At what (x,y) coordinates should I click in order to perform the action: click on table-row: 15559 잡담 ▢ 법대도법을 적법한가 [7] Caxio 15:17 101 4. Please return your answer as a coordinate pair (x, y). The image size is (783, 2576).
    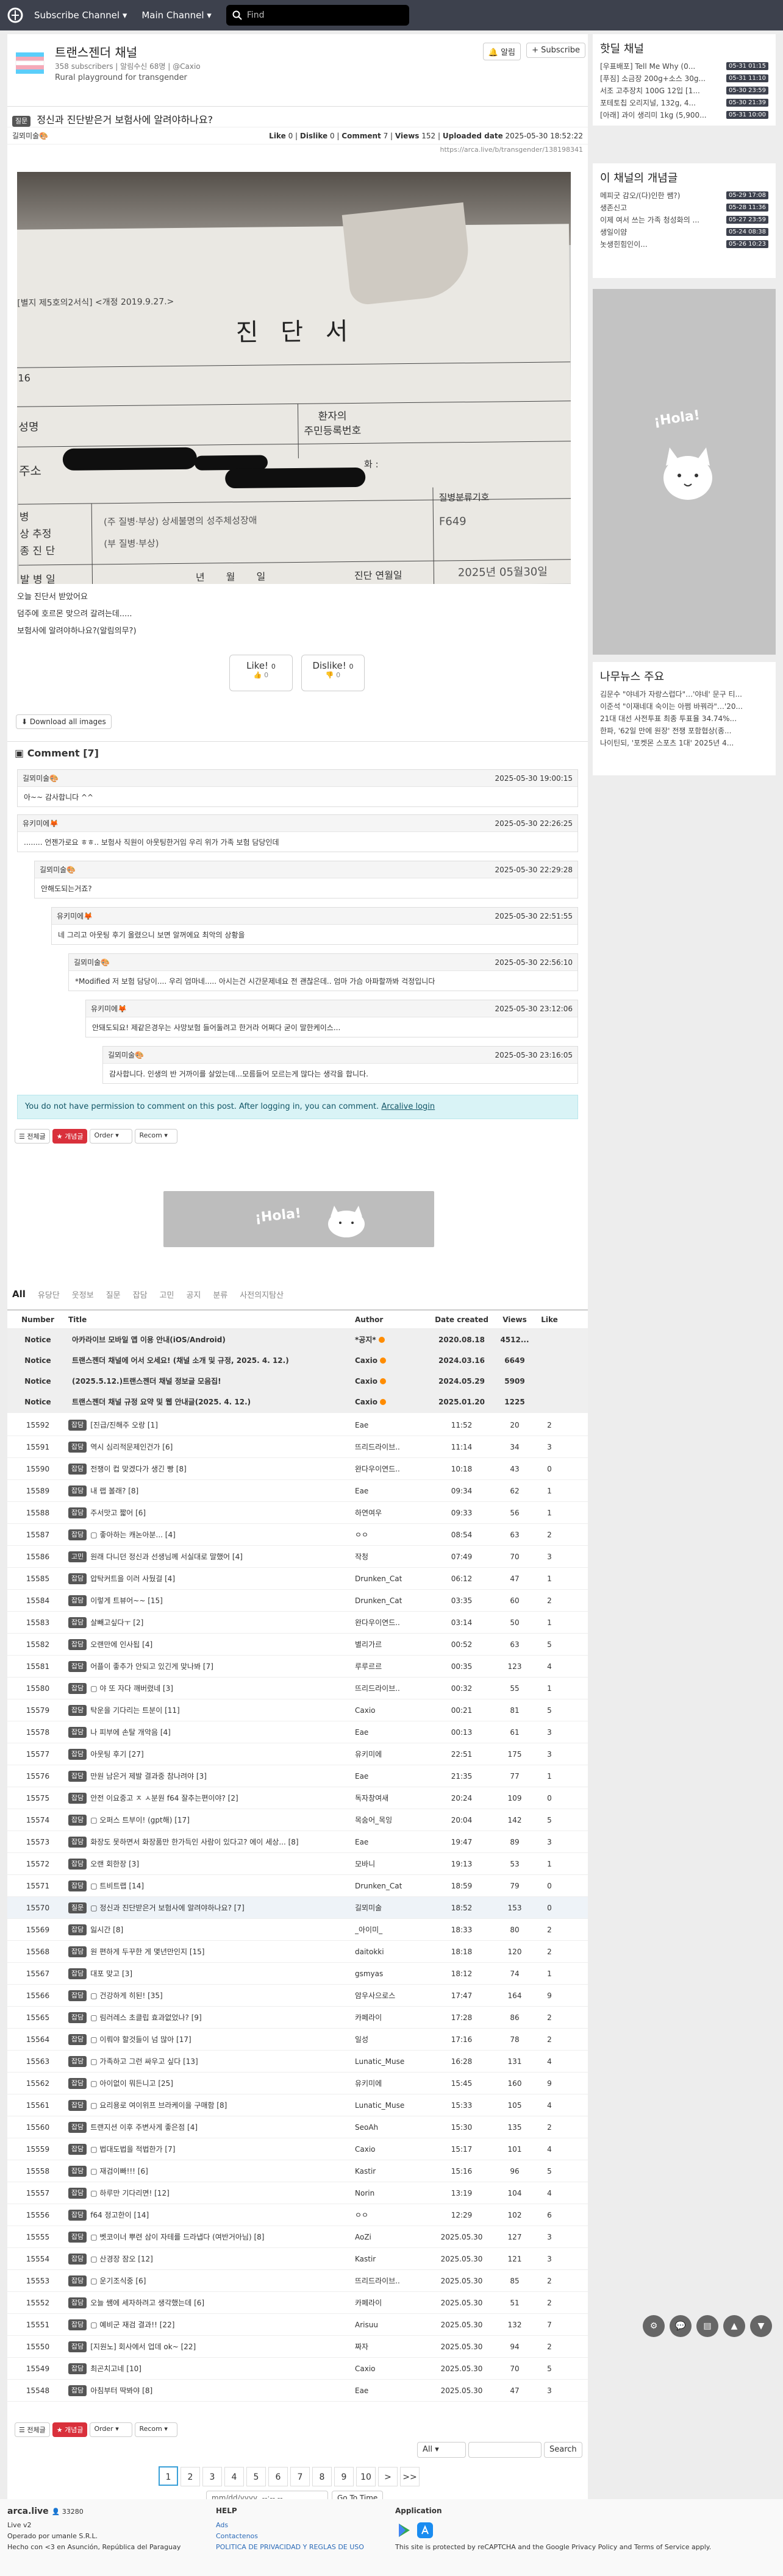
    Looking at the image, I should click on (297, 2149).